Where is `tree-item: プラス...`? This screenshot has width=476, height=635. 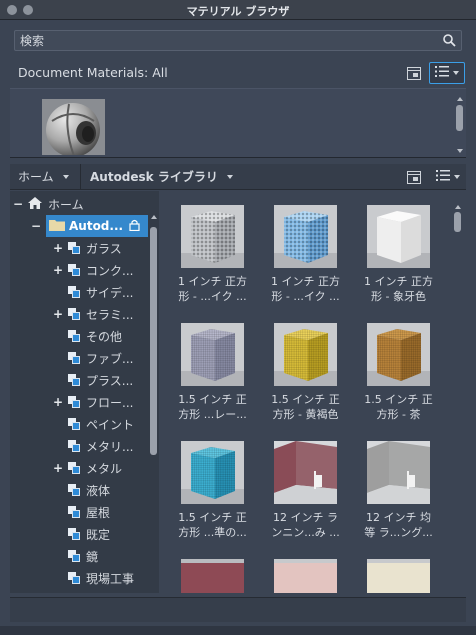
tree-item: プラス... is located at coordinates (92, 380).